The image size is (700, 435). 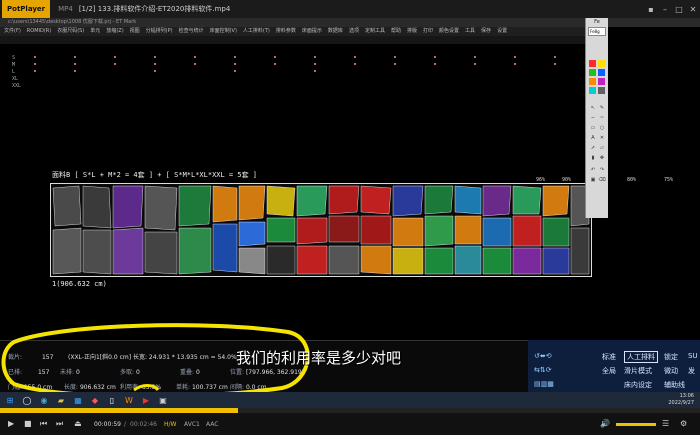 I want to click on size-label: S, so click(x=14, y=58).